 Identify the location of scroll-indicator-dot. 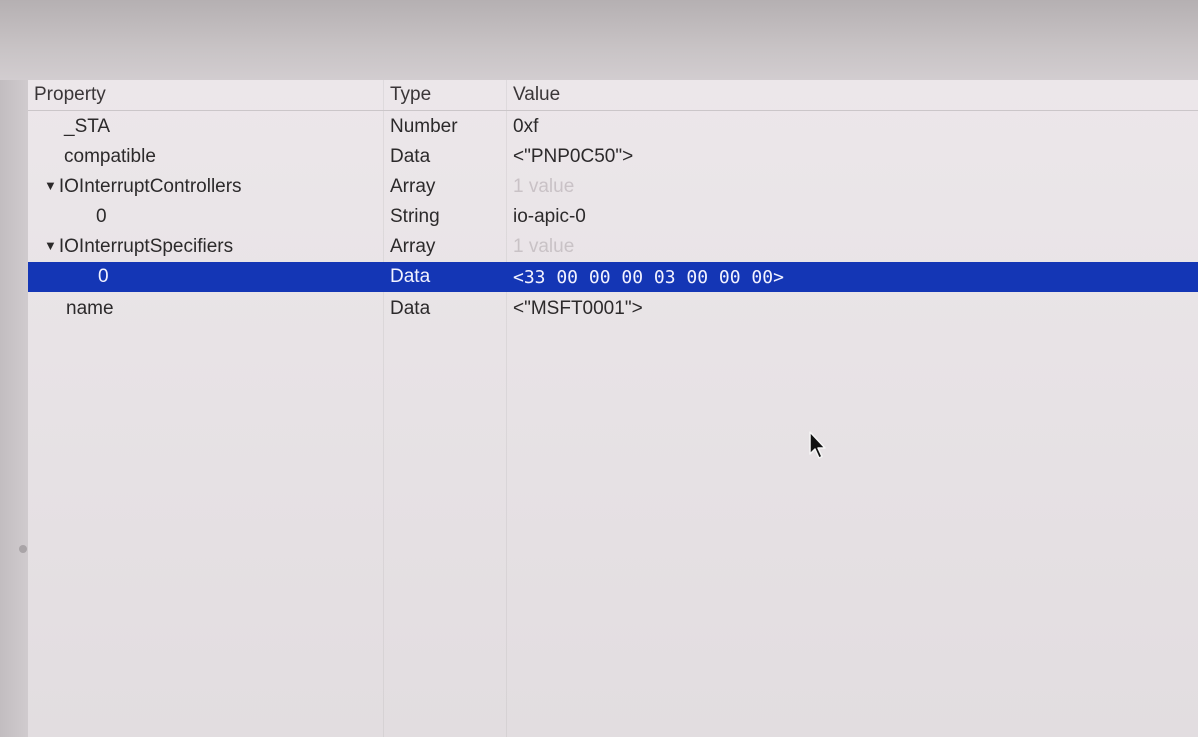
(23, 549).